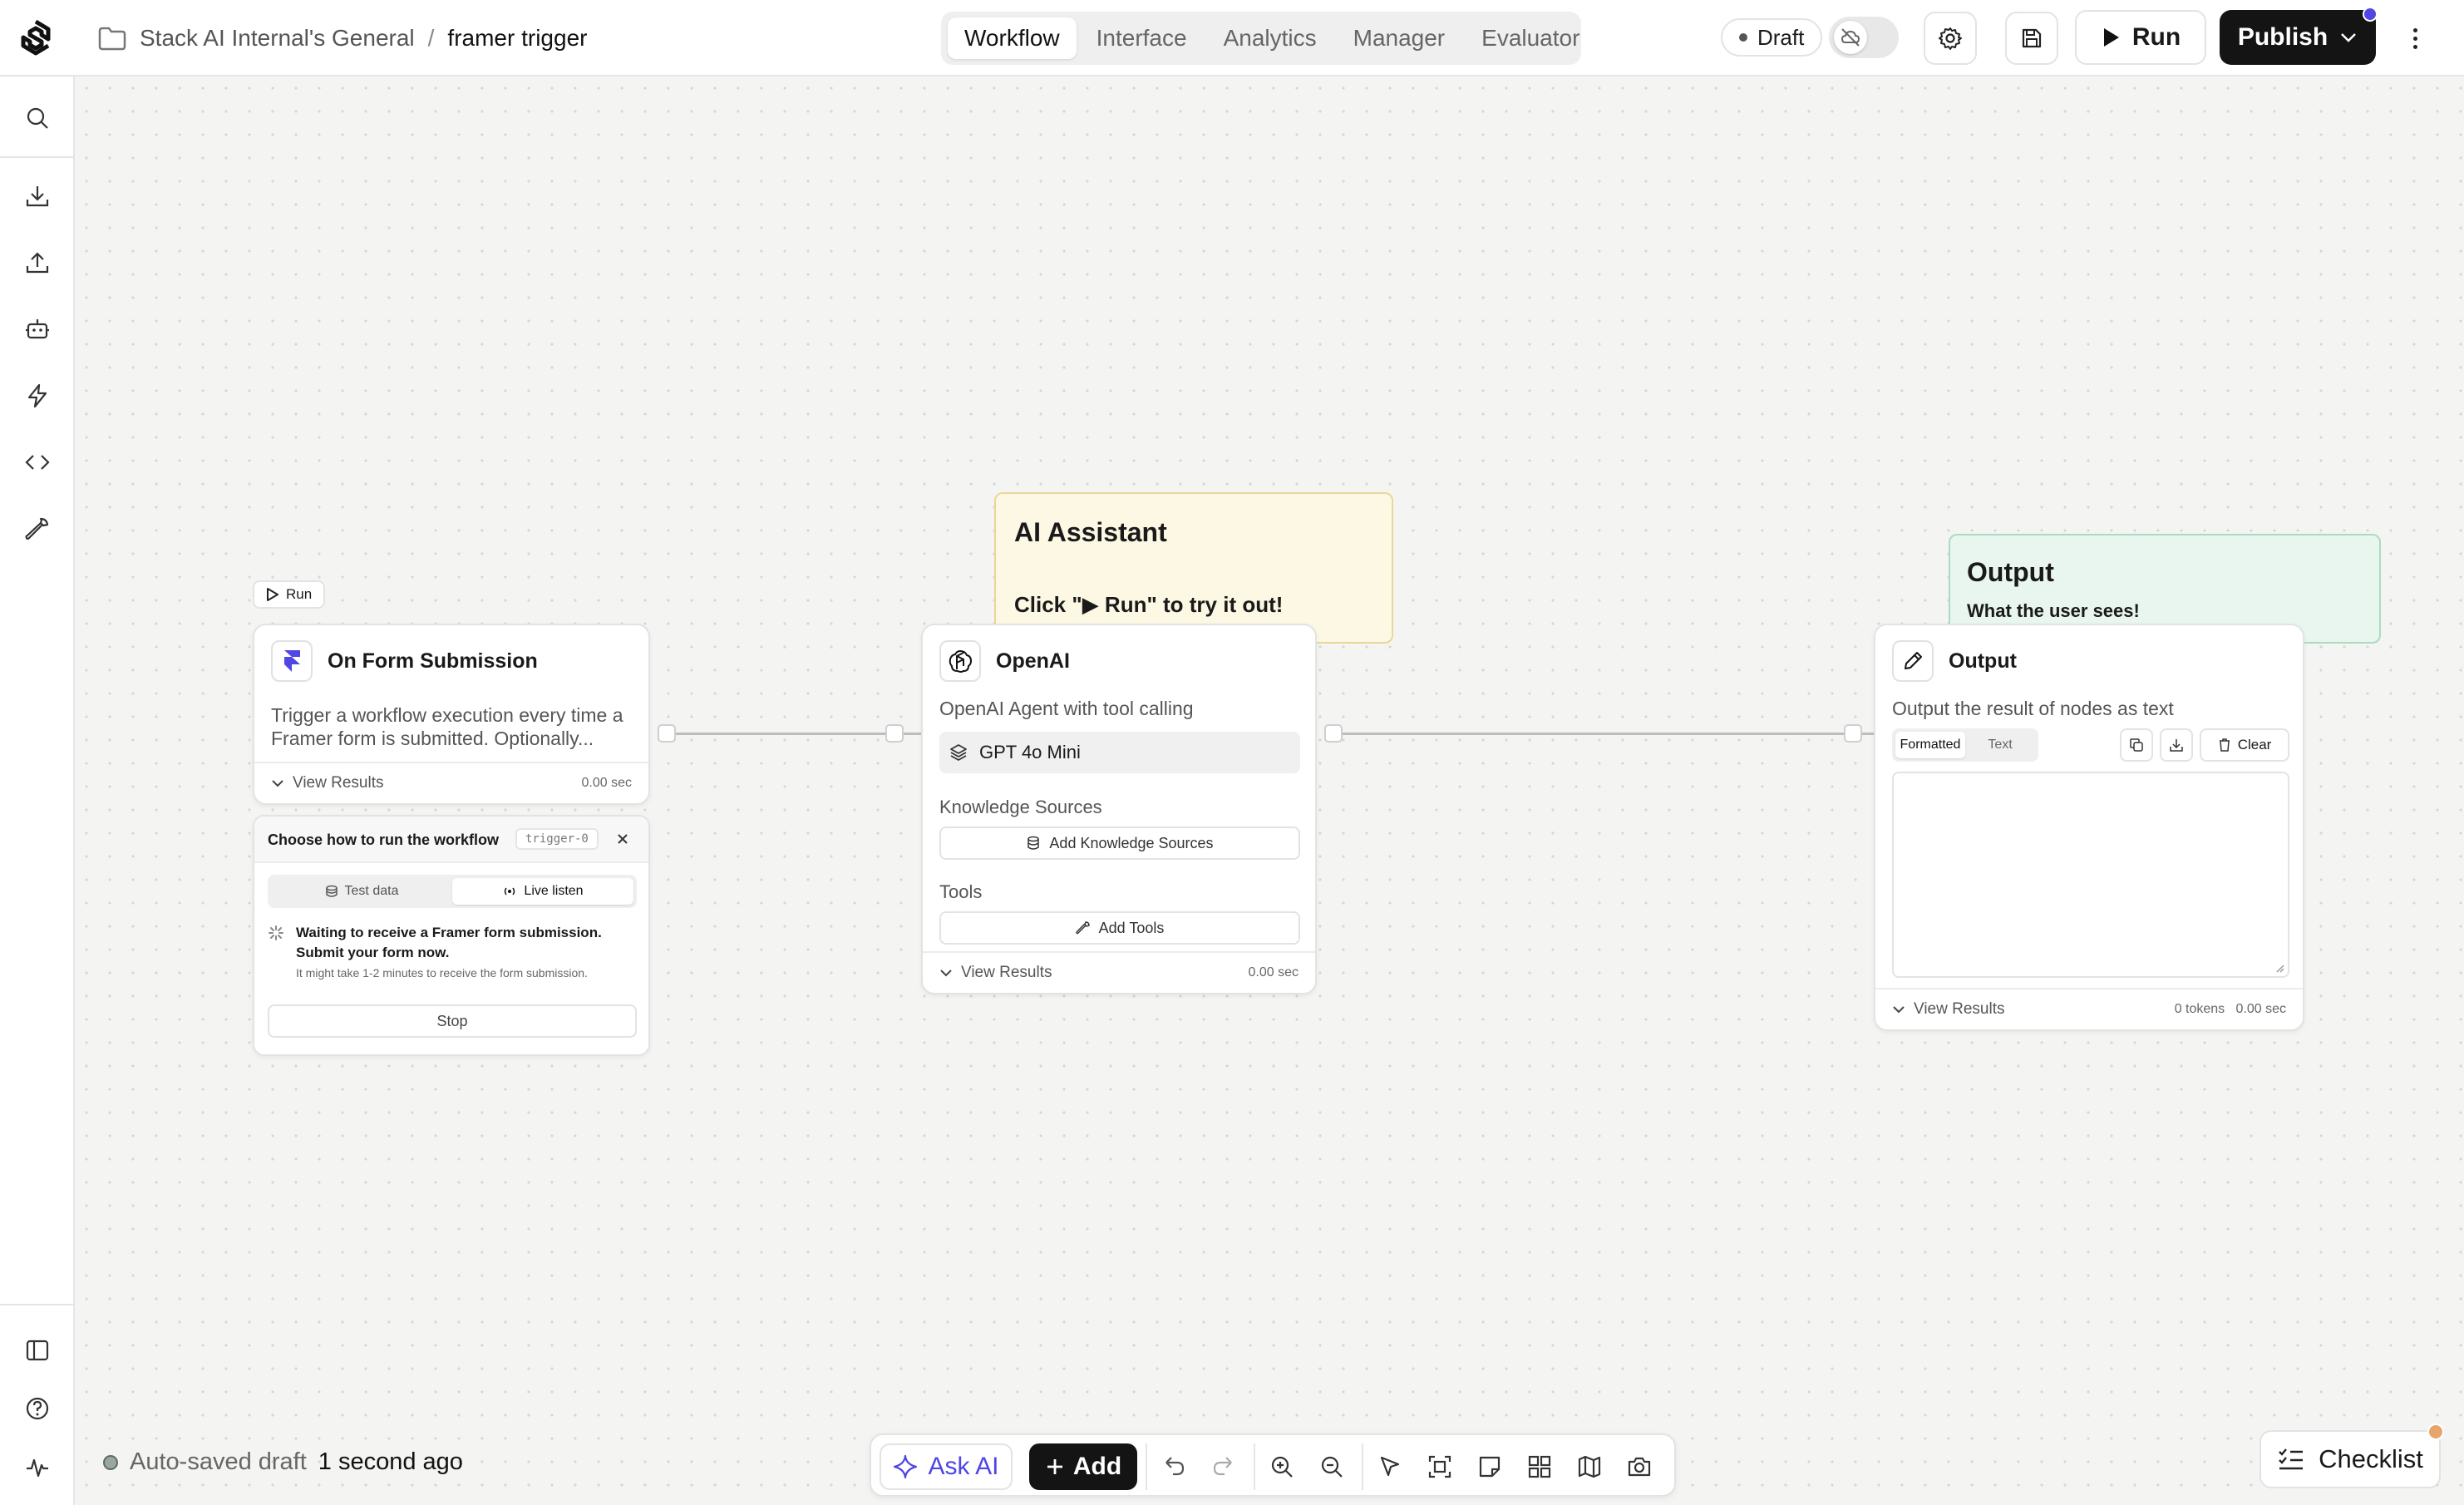 The image size is (2464, 1505). I want to click on view-results-label: View Results, so click(338, 783).